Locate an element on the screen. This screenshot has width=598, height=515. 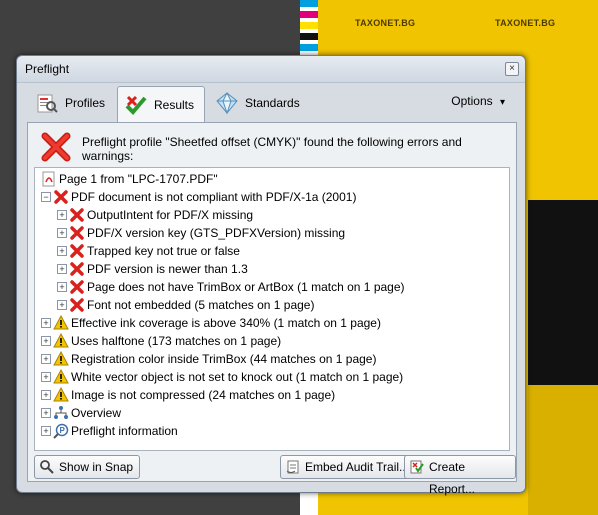
create-report-icon is located at coordinates (417, 467).